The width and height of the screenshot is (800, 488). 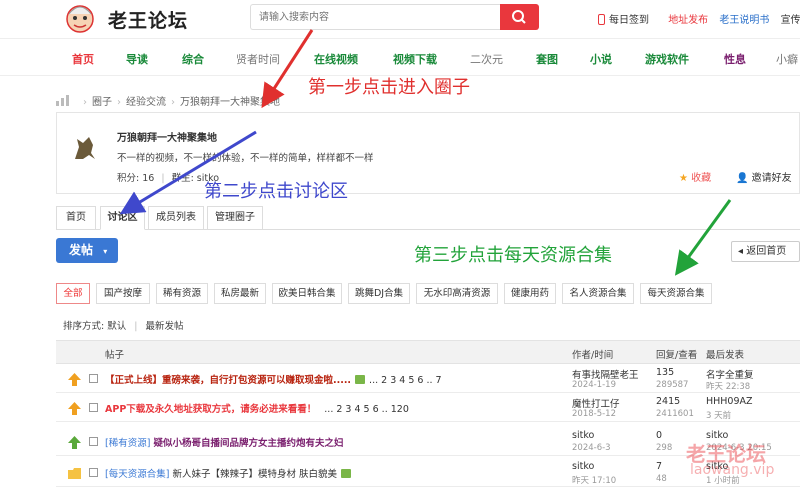 I want to click on annotation-step3: 第三步点击每天资源合集, so click(x=513, y=255).